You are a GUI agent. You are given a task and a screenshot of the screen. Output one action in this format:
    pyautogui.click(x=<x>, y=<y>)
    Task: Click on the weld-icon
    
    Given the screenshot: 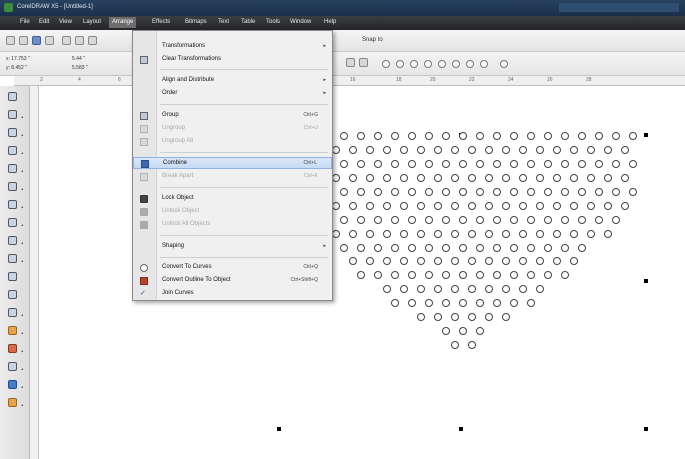 What is the action you would take?
    pyautogui.click(x=350, y=62)
    